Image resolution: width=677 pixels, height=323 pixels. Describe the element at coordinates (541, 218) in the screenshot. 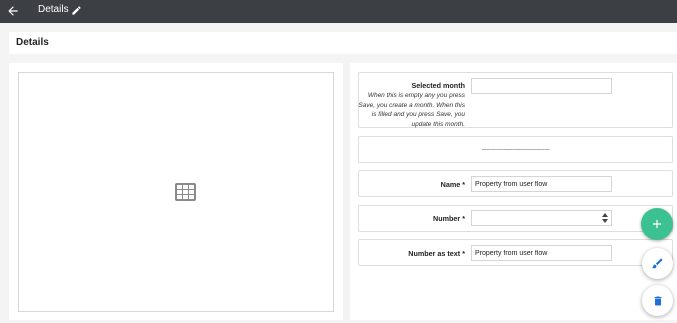

I see `number-input` at that location.